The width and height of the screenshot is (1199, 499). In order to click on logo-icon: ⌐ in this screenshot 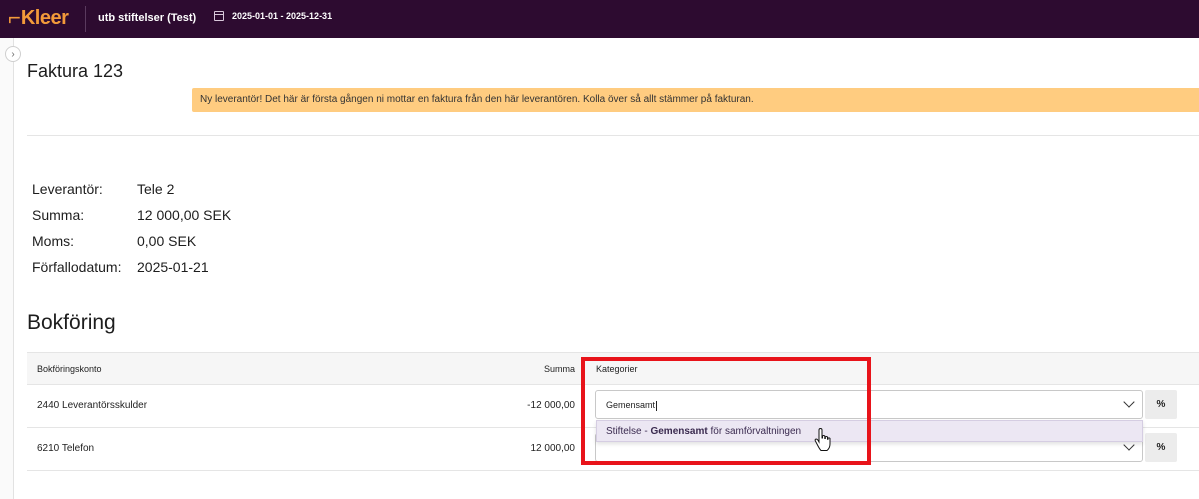, I will do `click(14, 17)`.